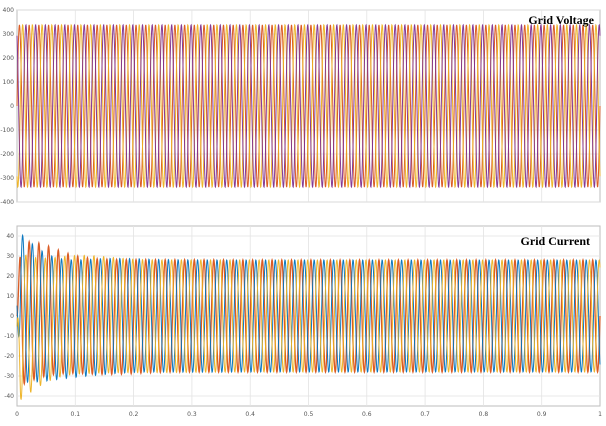  I want to click on y-tick-label: 200, so click(9, 58).